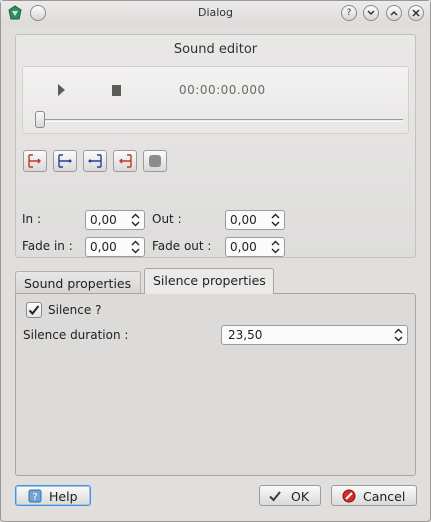 The height and width of the screenshot is (522, 431). Describe the element at coordinates (47, 246) in the screenshot. I see `fade-in-label: Fade in :` at that location.